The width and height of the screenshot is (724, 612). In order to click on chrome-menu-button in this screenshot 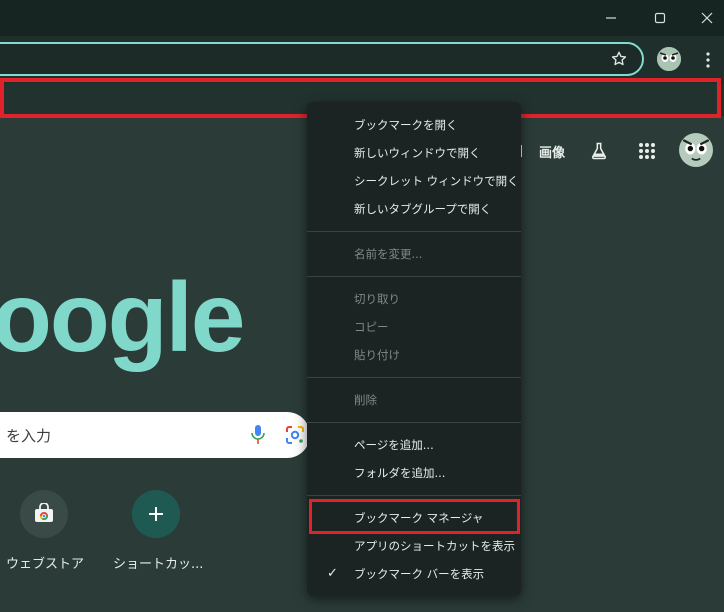, I will do `click(708, 60)`.